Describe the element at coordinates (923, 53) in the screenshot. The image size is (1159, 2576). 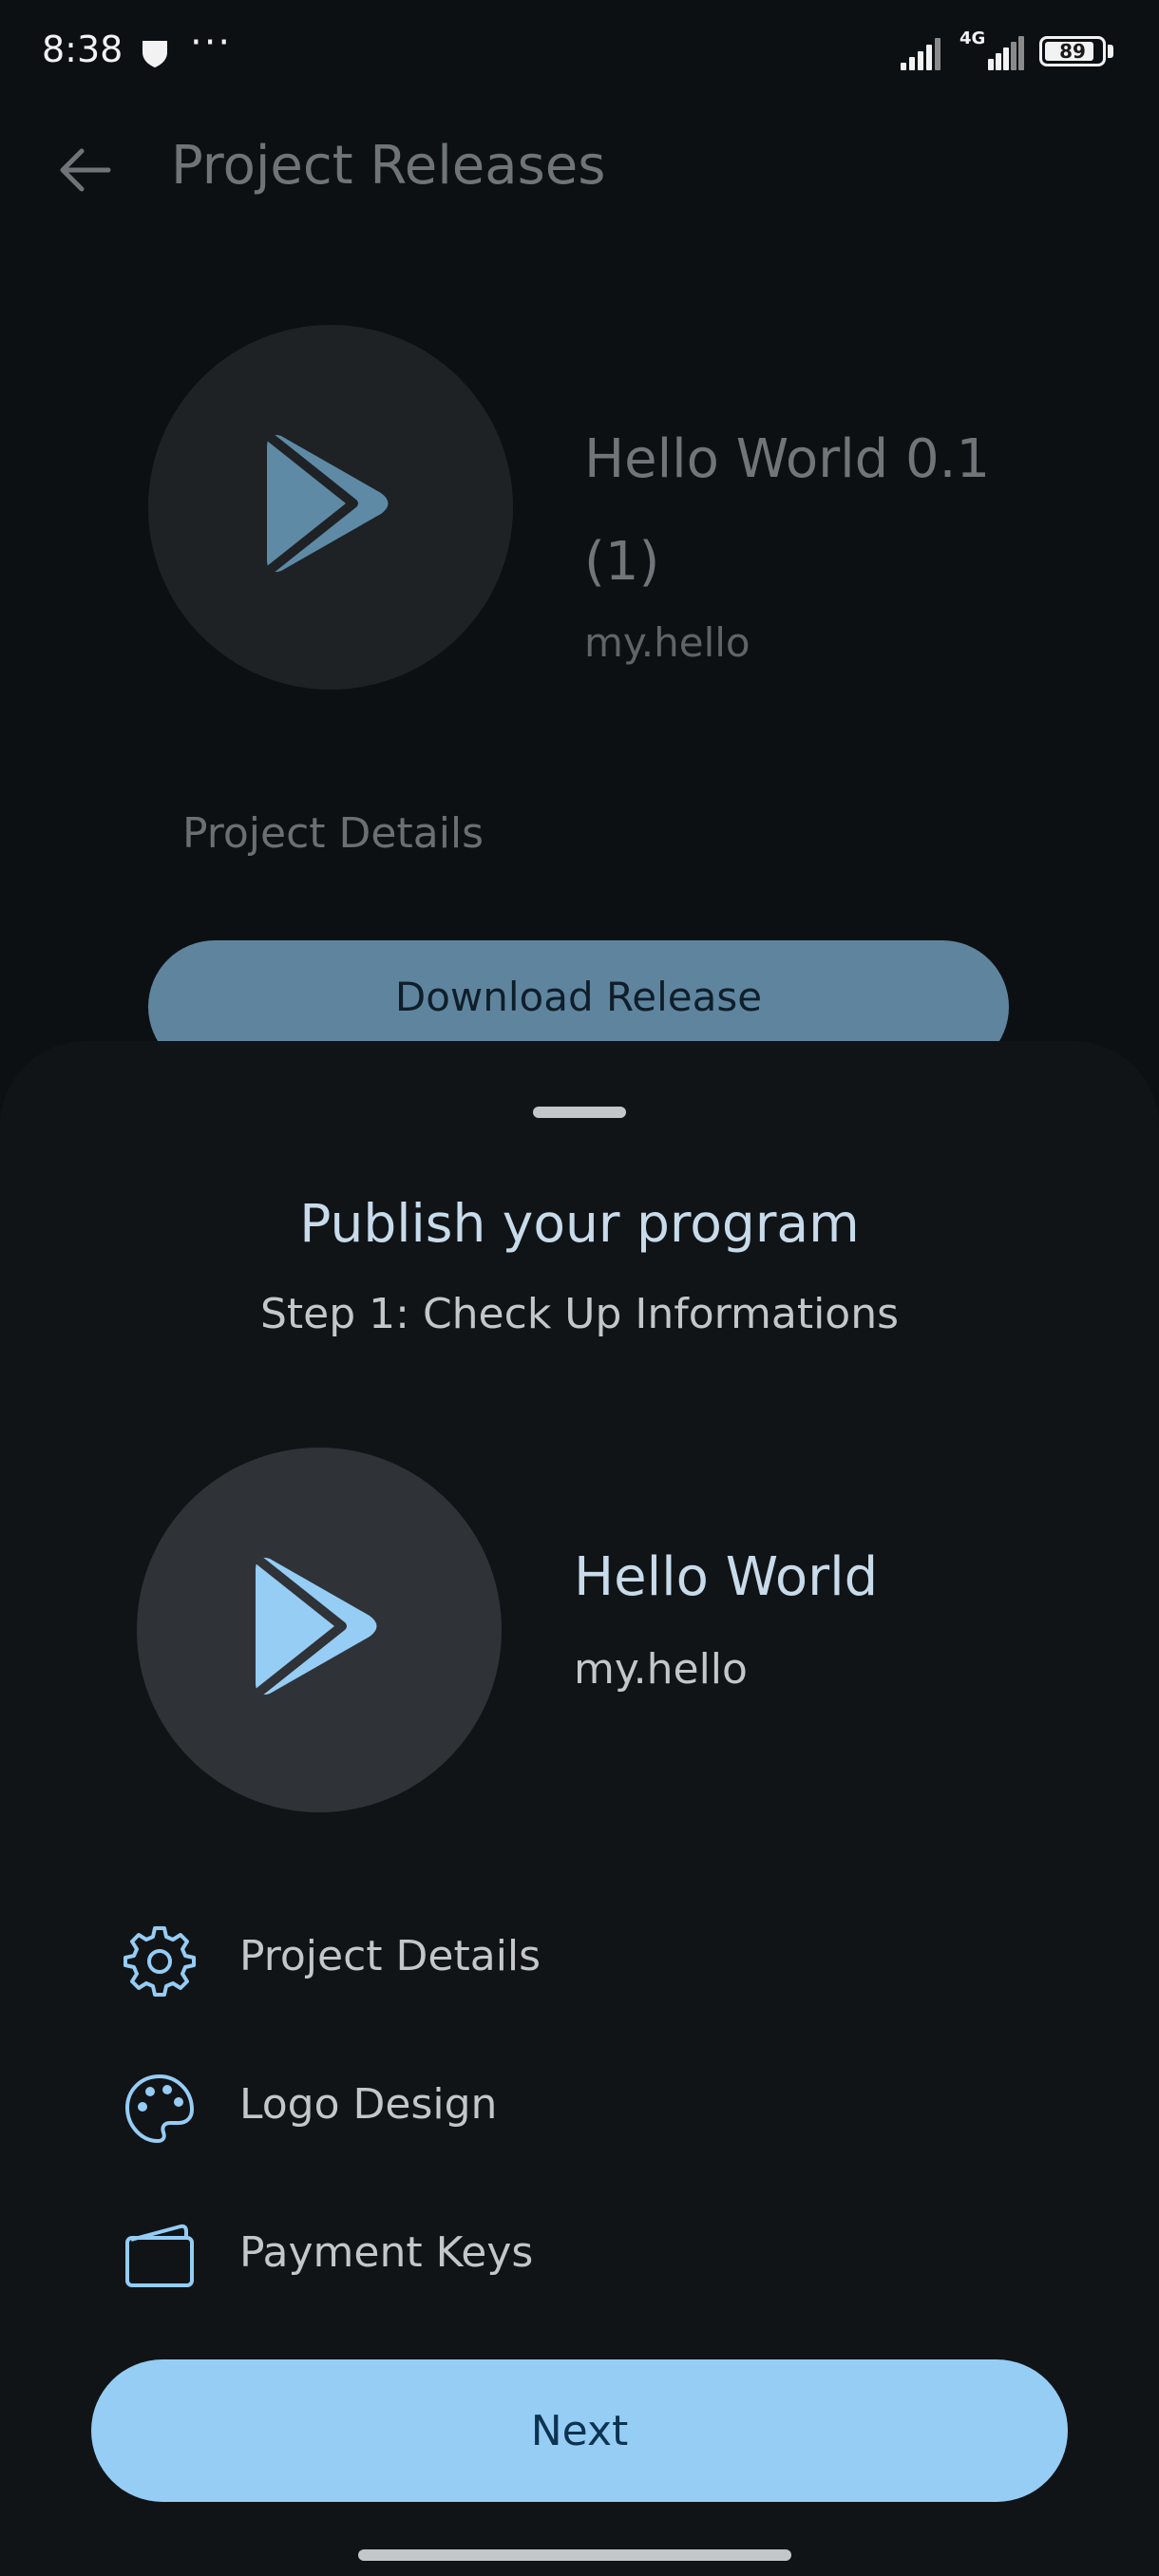
I see `signal-strength-icon` at that location.